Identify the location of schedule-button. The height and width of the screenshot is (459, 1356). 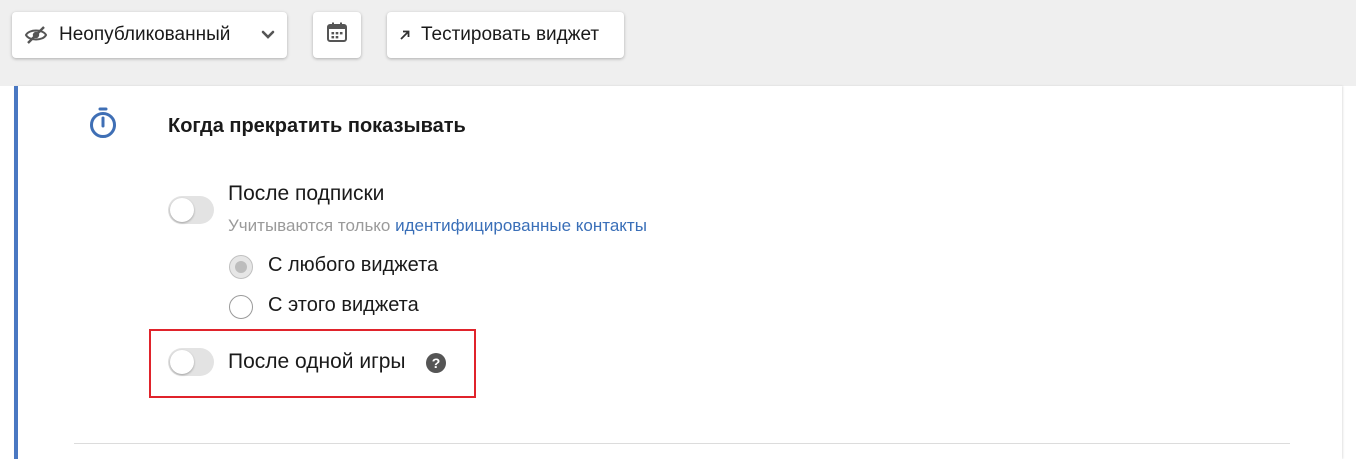
(337, 35).